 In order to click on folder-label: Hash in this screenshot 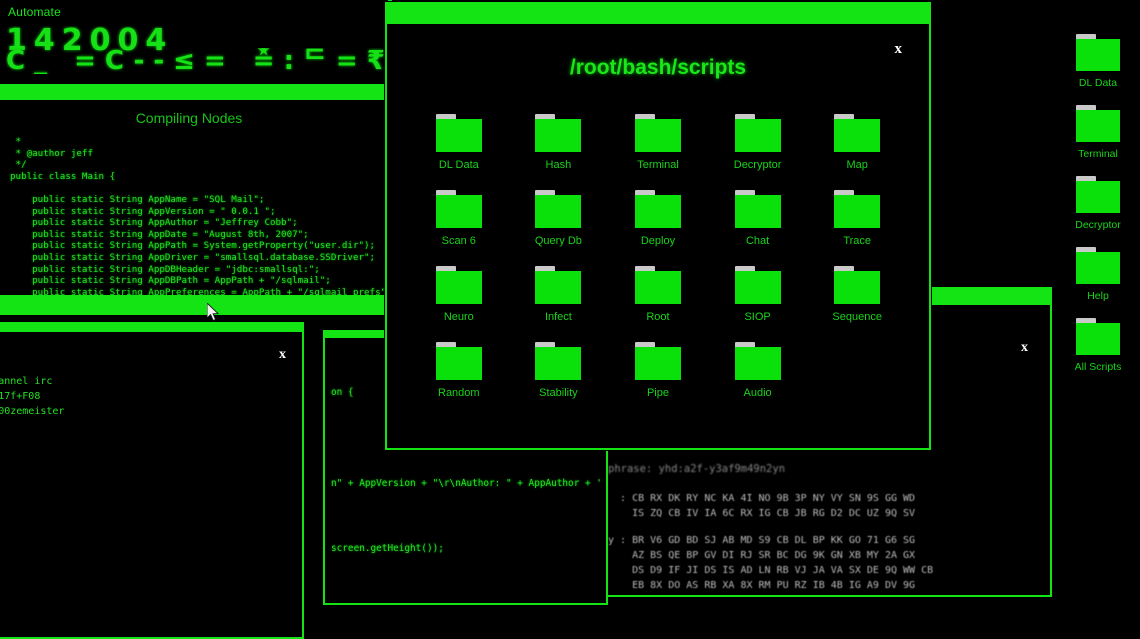, I will do `click(558, 165)`.